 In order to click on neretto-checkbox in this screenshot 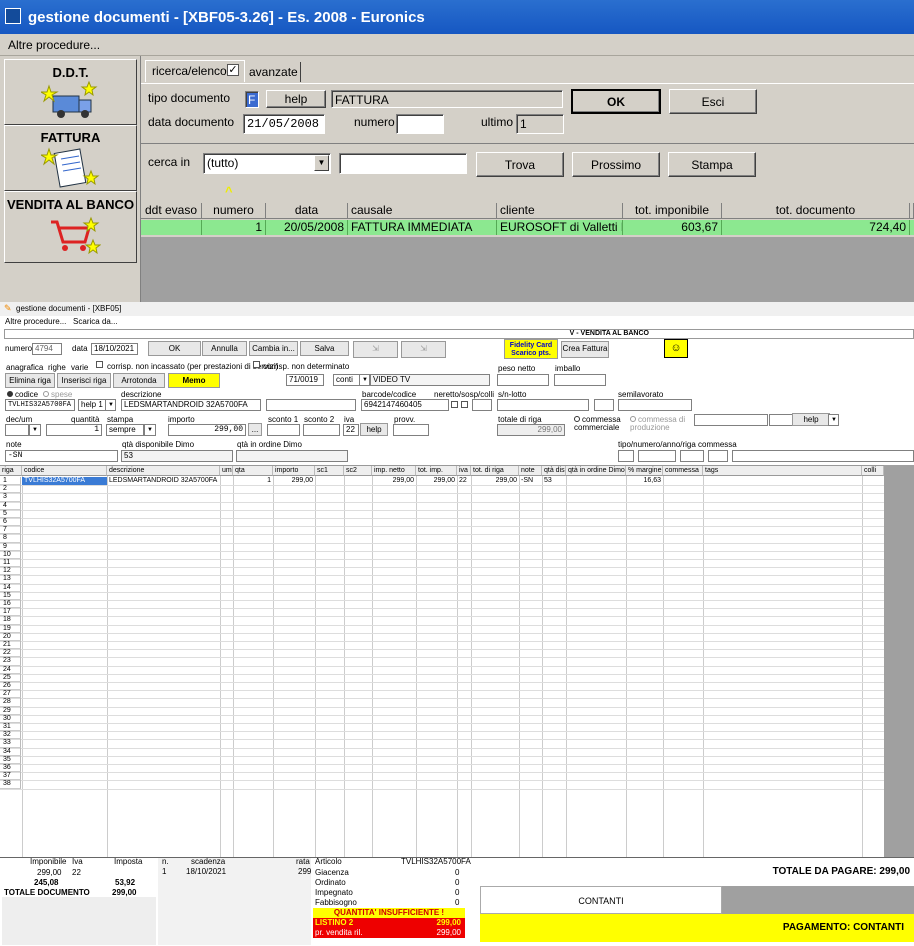, I will do `click(454, 404)`.